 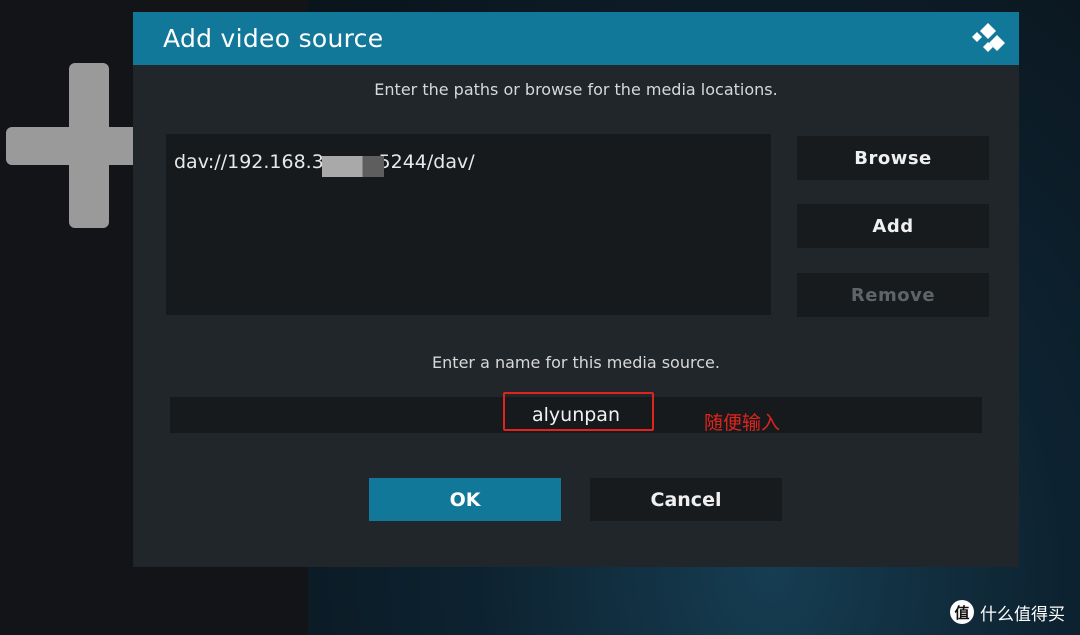 I want to click on watermark-logo-icon: 值, so click(x=962, y=612).